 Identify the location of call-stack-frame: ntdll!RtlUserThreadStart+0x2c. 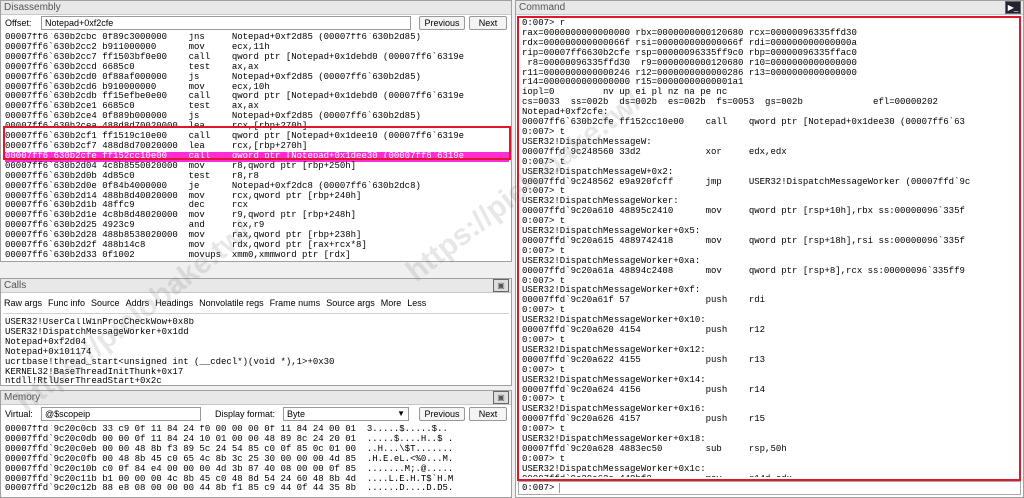
(83, 380).